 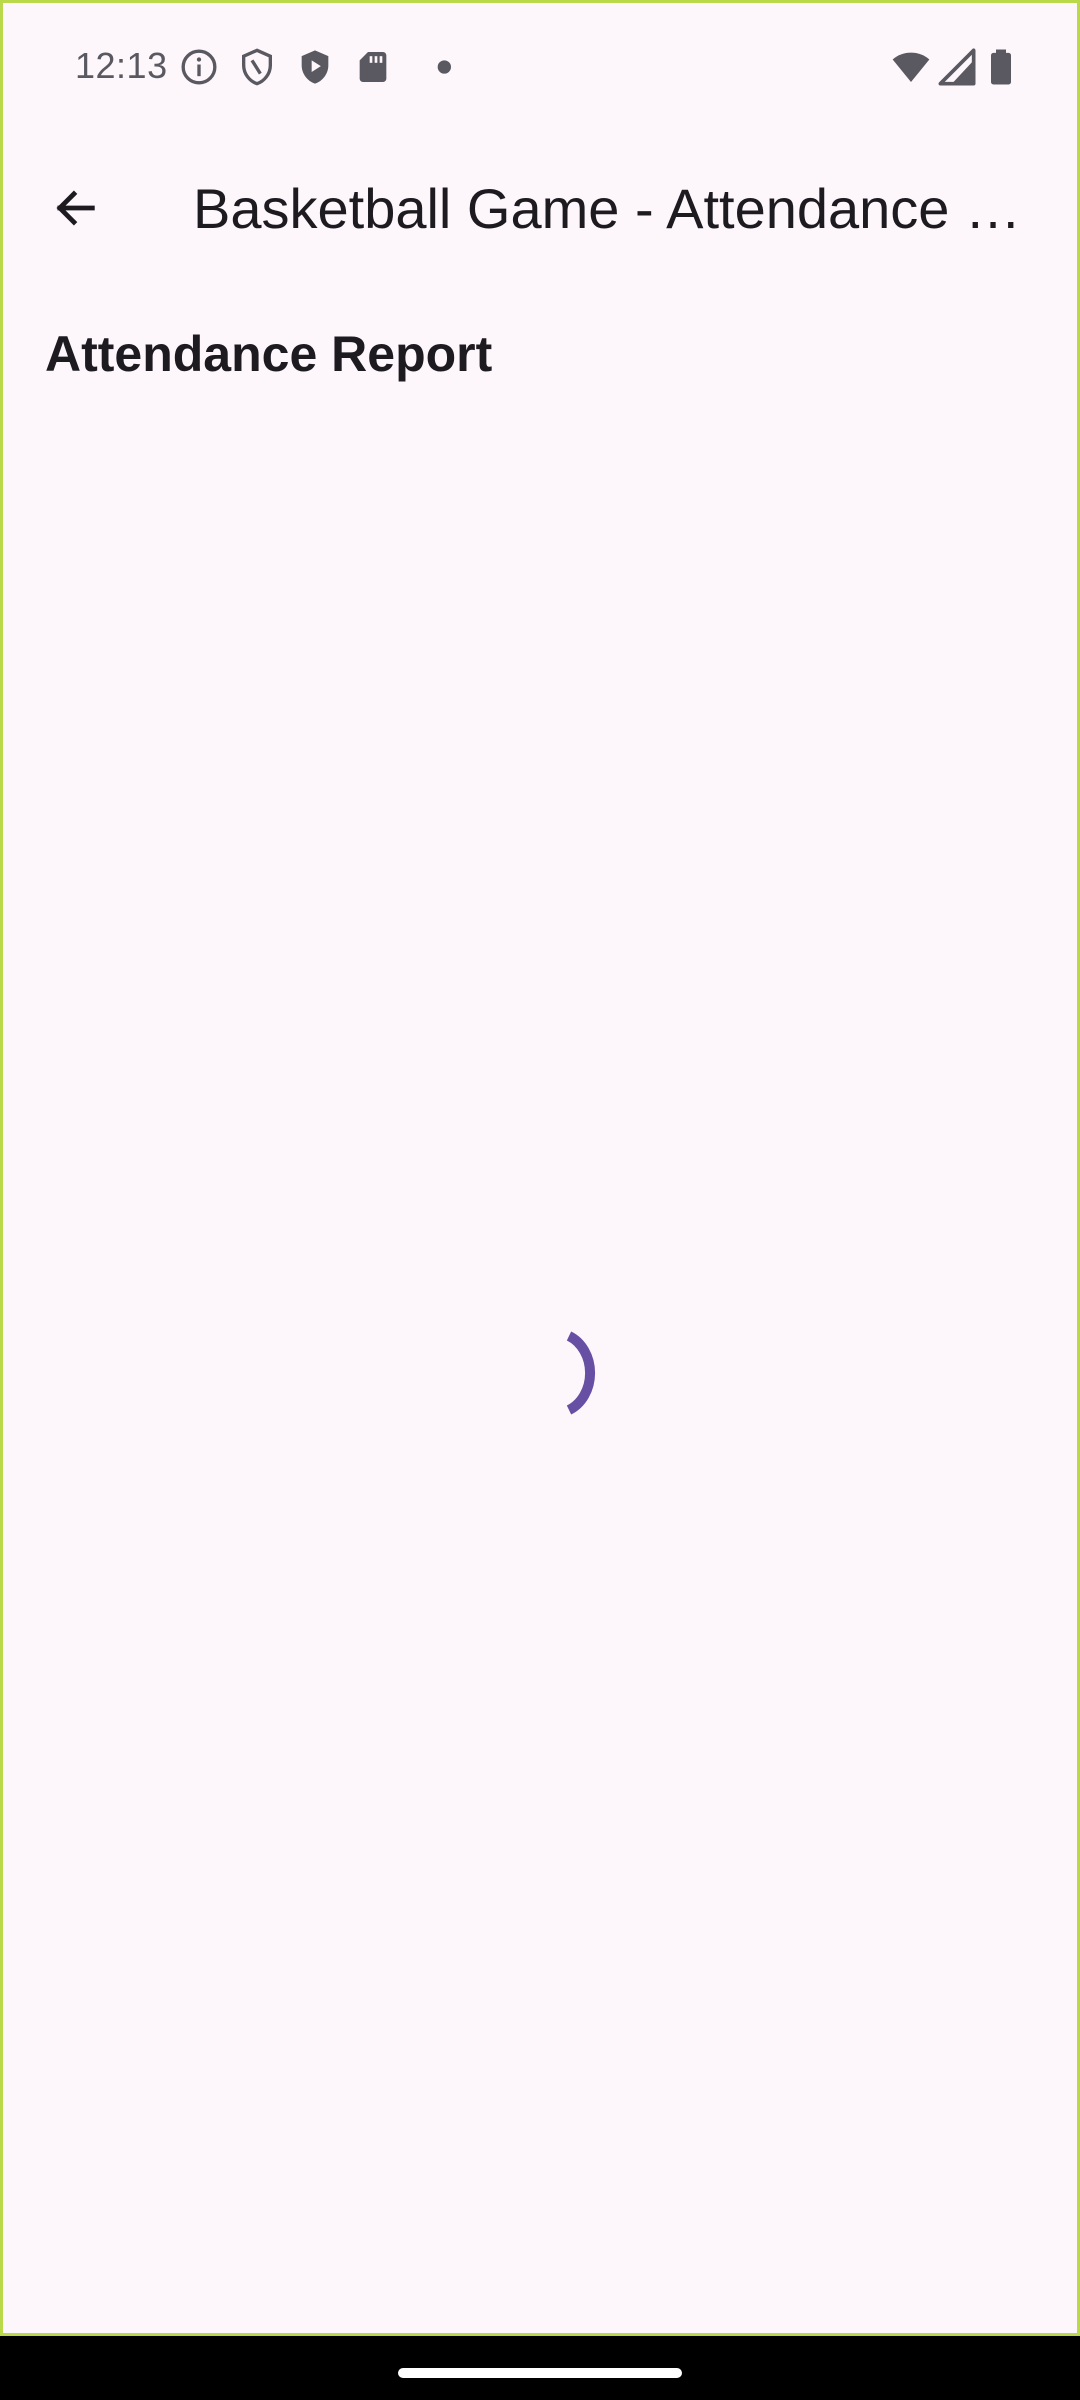 I want to click on arrow-back-icon, so click(x=75, y=208).